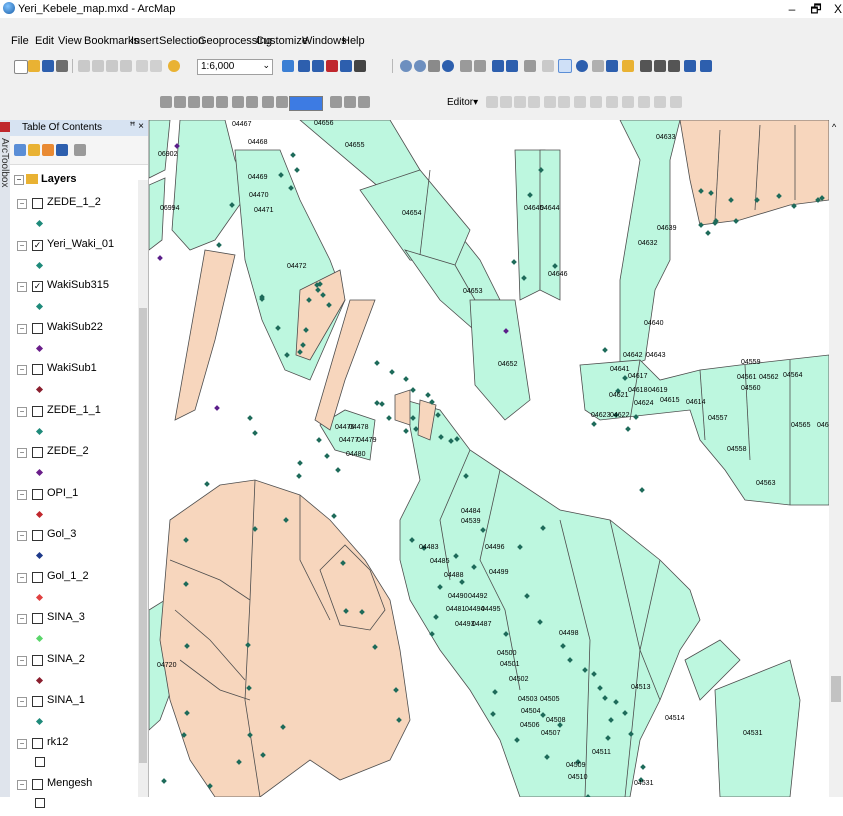  What do you see at coordinates (288, 66) in the screenshot?
I see `editor-toolbar-icon` at bounding box center [288, 66].